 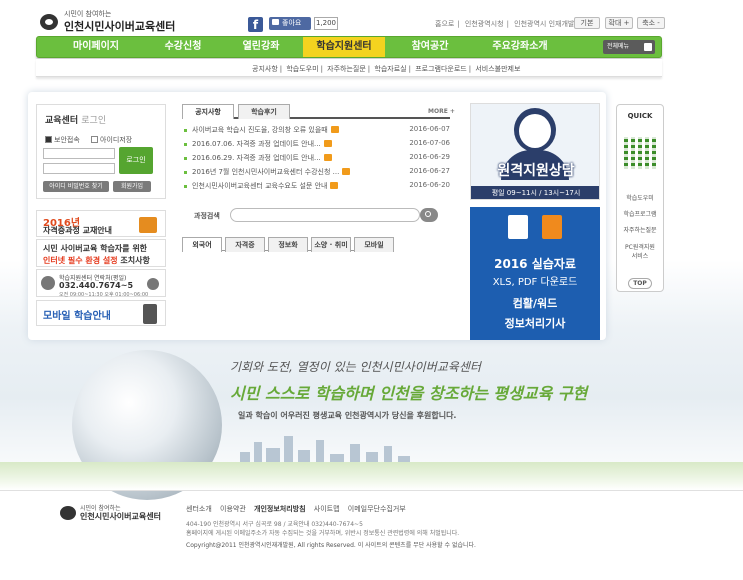 What do you see at coordinates (355, 367) in the screenshot?
I see `hero-line1: 기회와 도전, 열정이 있는 인천시민사이버교육센터` at bounding box center [355, 367].